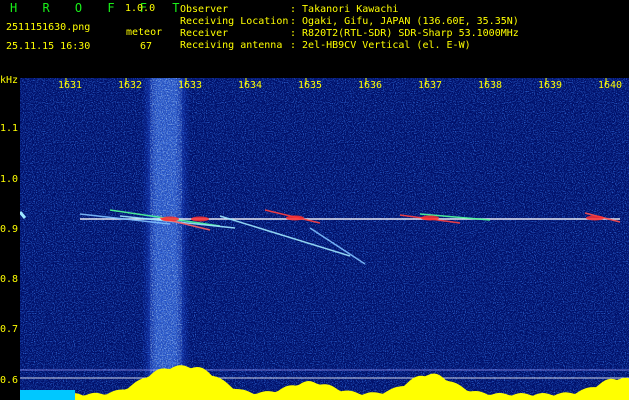 This screenshot has width=629, height=400. I want to click on receiver-value: : R820T2(RTL-SDR) SDR-Sharp 53.1000MHz, so click(404, 33).